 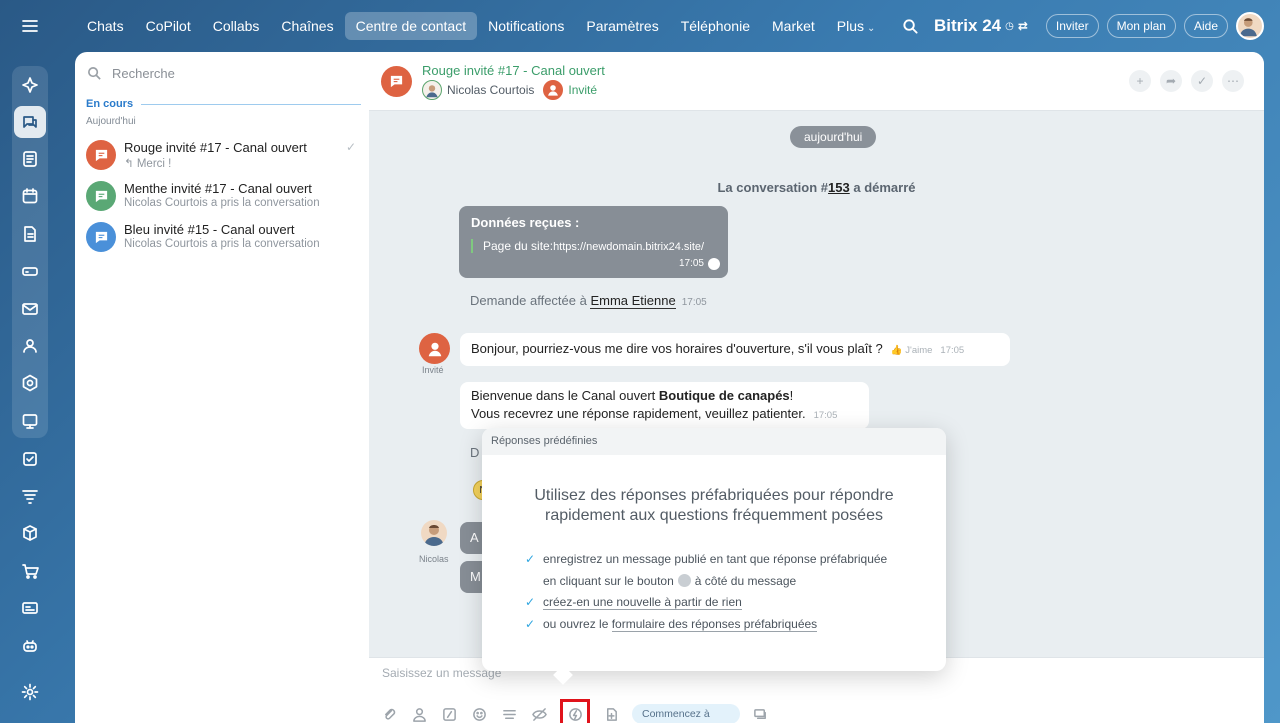 I want to click on nav-collabs: Collabs, so click(x=236, y=26).